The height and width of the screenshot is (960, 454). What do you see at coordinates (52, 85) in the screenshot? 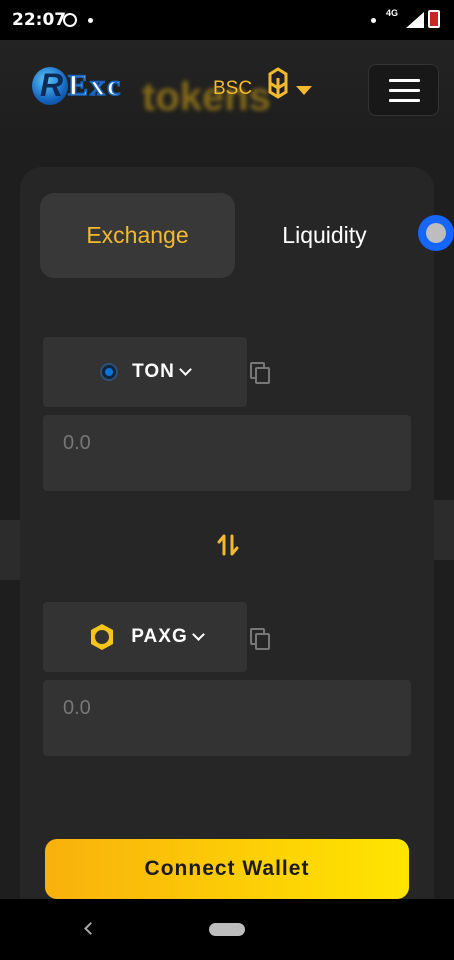
I see `logo-r-glyph: R` at bounding box center [52, 85].